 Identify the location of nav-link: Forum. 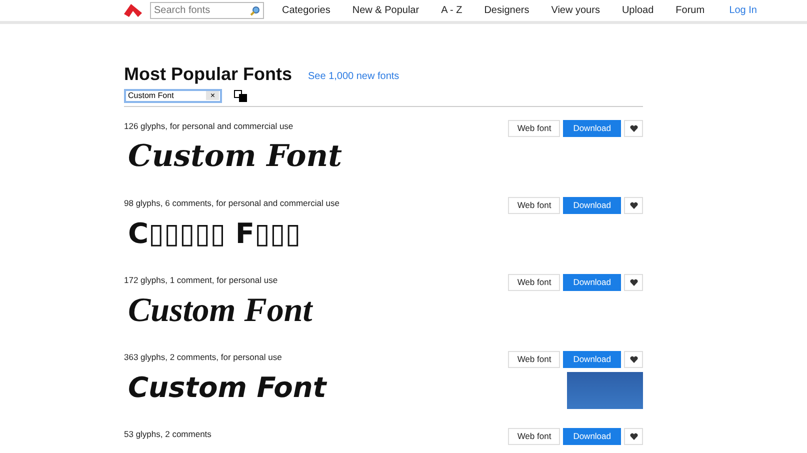
(690, 10).